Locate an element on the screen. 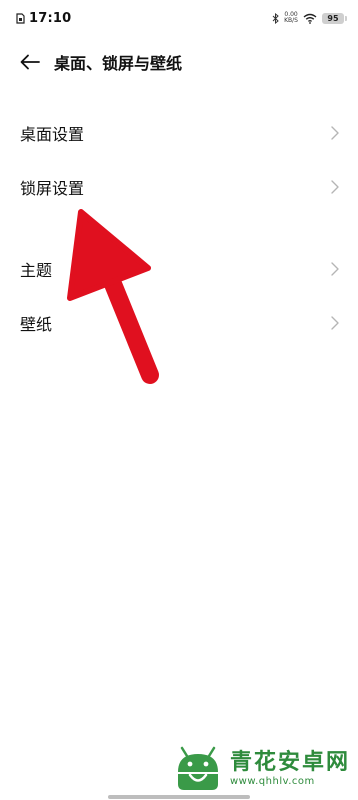 The height and width of the screenshot is (800, 358). settings-item-lockscreen: 锁屏设置 is located at coordinates (179, 187).